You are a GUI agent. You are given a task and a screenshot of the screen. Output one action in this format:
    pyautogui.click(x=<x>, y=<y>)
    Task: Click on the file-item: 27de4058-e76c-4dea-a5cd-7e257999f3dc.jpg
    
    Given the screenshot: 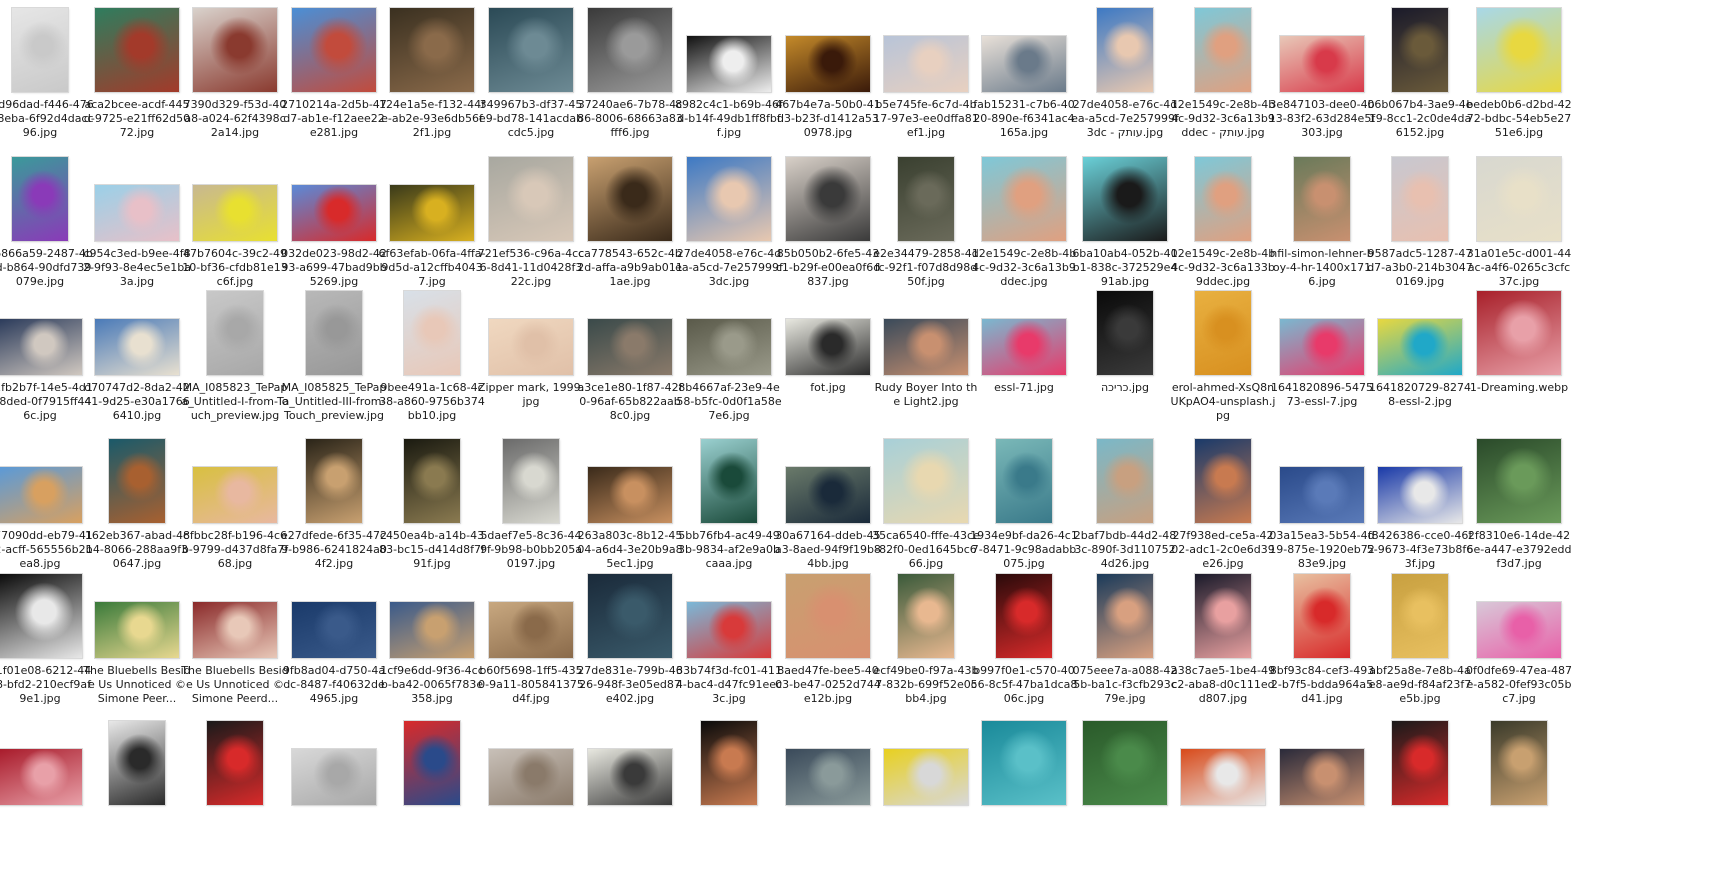 What is the action you would take?
    pyautogui.click(x=729, y=221)
    